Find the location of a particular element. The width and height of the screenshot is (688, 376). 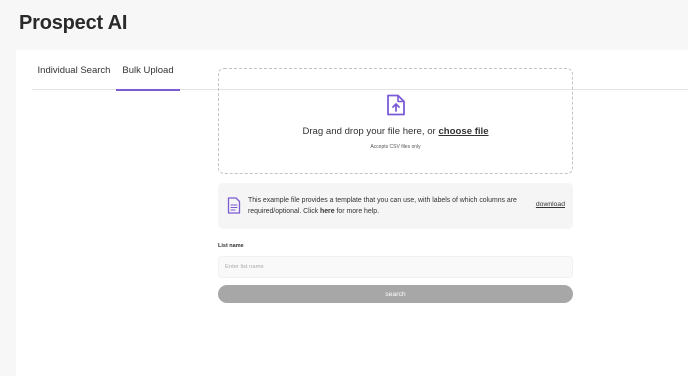

choose-file-link: choose file is located at coordinates (463, 131).